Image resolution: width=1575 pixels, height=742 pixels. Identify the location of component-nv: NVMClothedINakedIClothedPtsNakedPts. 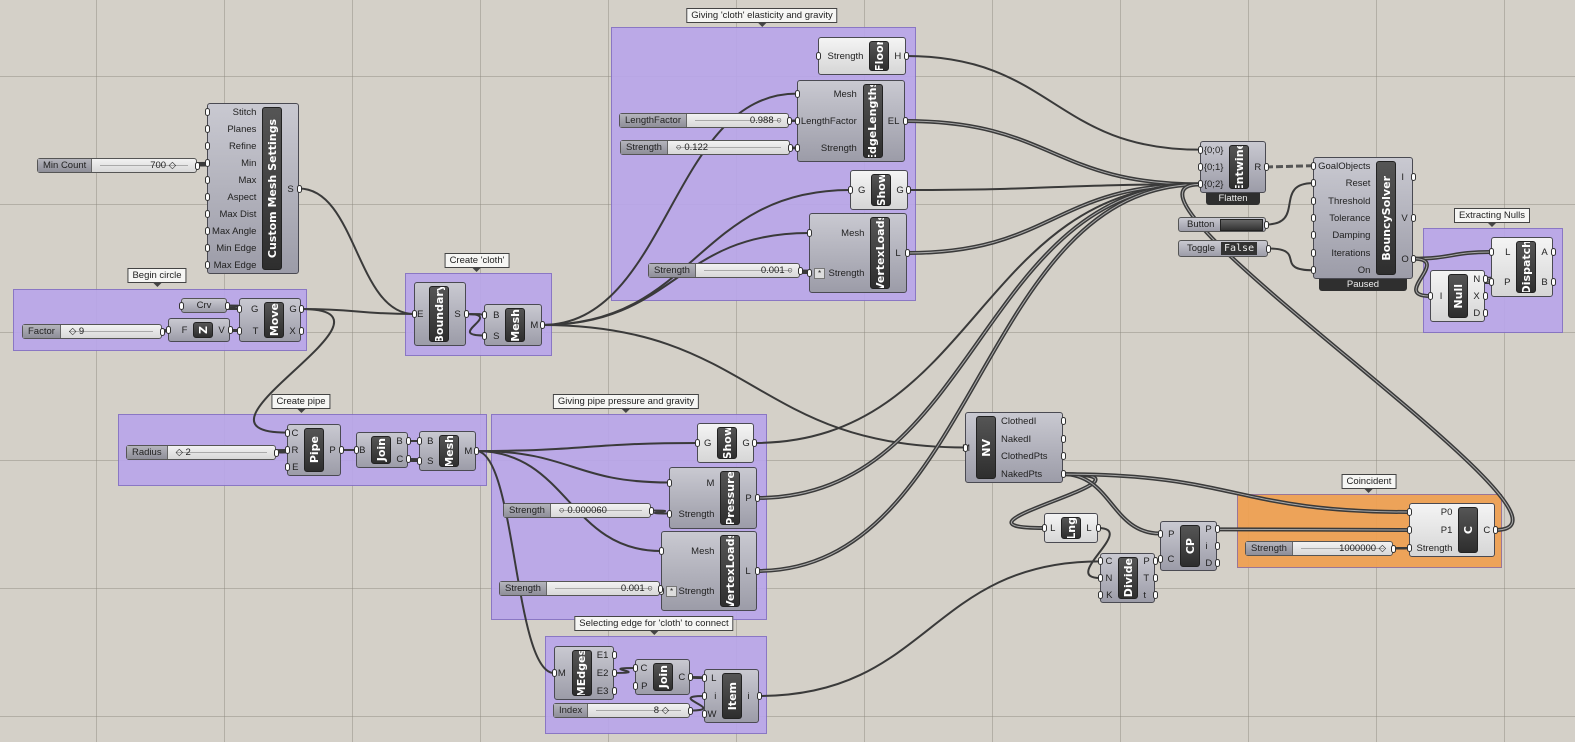
(1012, 447).